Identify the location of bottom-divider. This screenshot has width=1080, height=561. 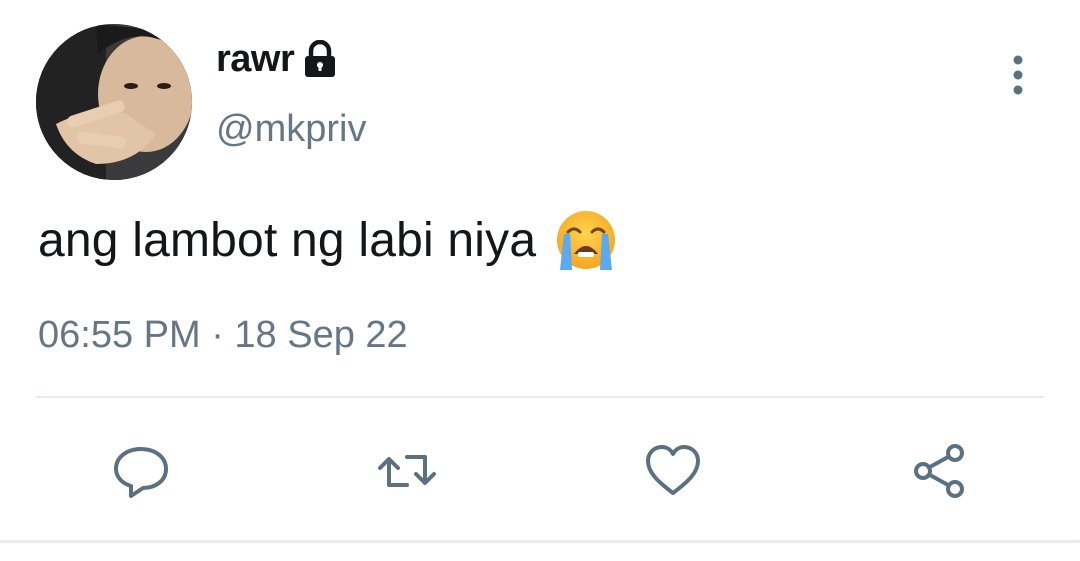
(540, 541).